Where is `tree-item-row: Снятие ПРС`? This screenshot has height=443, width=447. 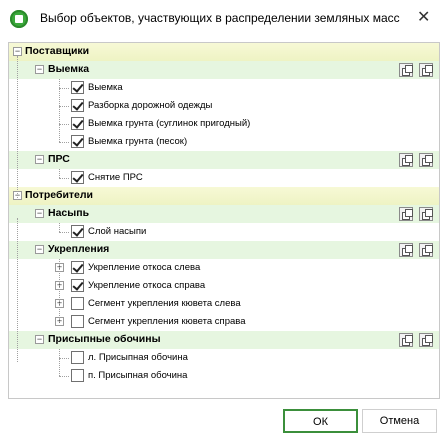 tree-item-row: Снятие ПРС is located at coordinates (224, 178).